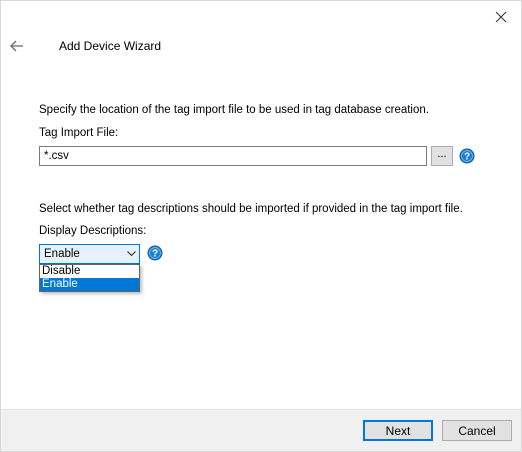  Describe the element at coordinates (79, 133) in the screenshot. I see `tag-import-file-label: Tag Import File:` at that location.